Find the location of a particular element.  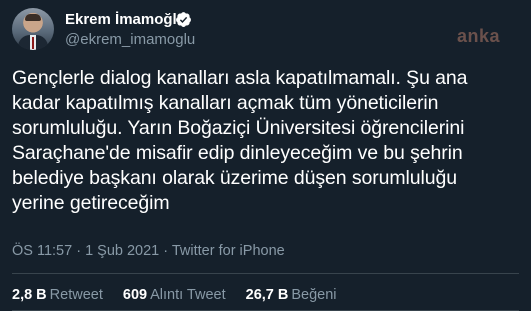

display-name: Ekrem İmamoğlu is located at coordinates (125, 20).